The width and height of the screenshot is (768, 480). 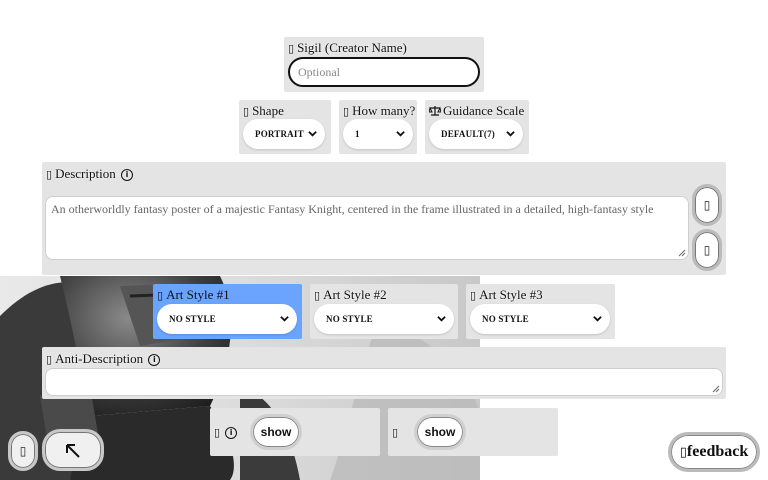 I want to click on anti-description-label: ▯ Anti-Description i, so click(x=103, y=359).